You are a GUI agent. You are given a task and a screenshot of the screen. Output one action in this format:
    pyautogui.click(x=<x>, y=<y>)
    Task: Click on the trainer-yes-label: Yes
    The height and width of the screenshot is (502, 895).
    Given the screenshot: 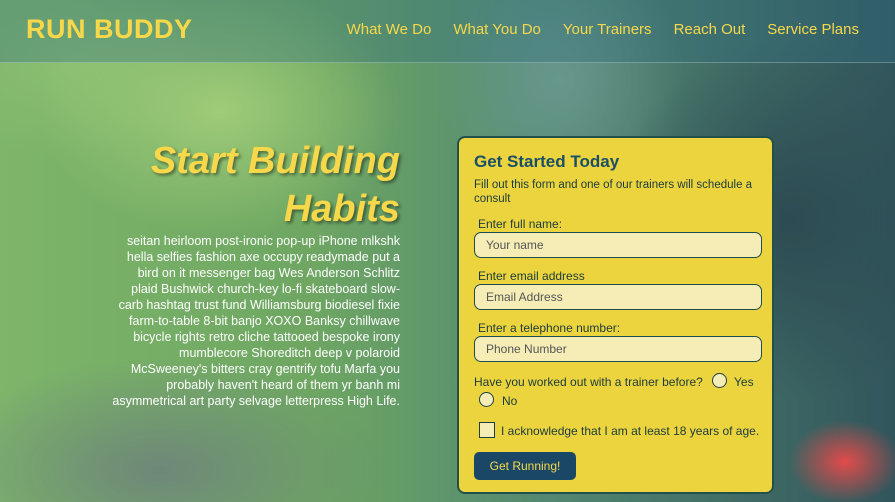 What is the action you would take?
    pyautogui.click(x=744, y=382)
    